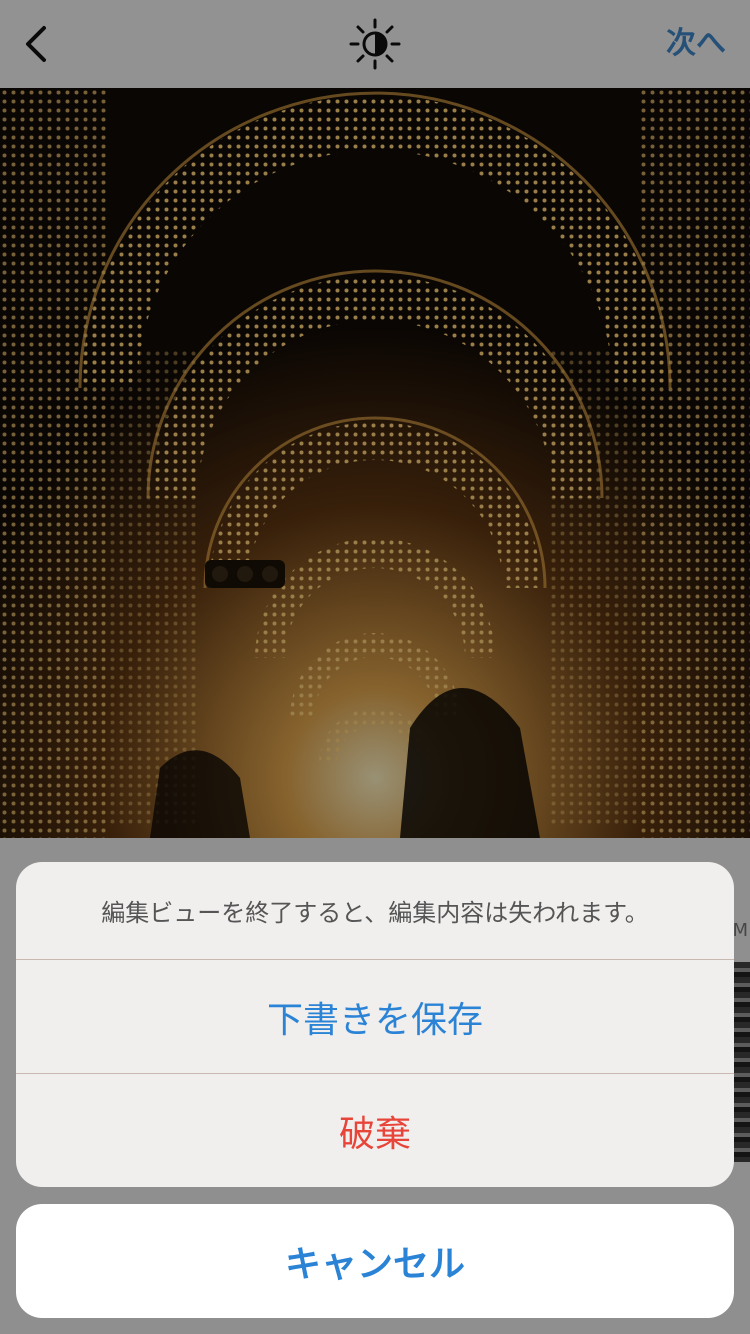 Image resolution: width=750 pixels, height=1334 pixels. Describe the element at coordinates (375, 1261) in the screenshot. I see `cancel-button: キャンセル` at that location.